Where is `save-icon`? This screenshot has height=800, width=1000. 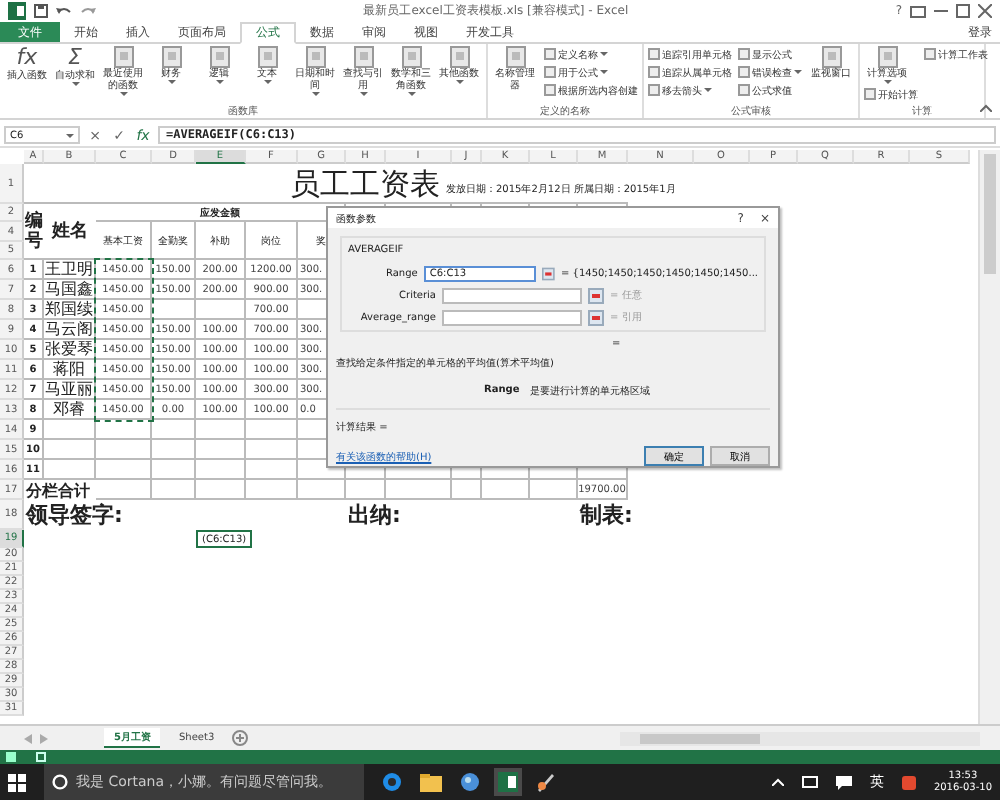
save-icon is located at coordinates (41, 11).